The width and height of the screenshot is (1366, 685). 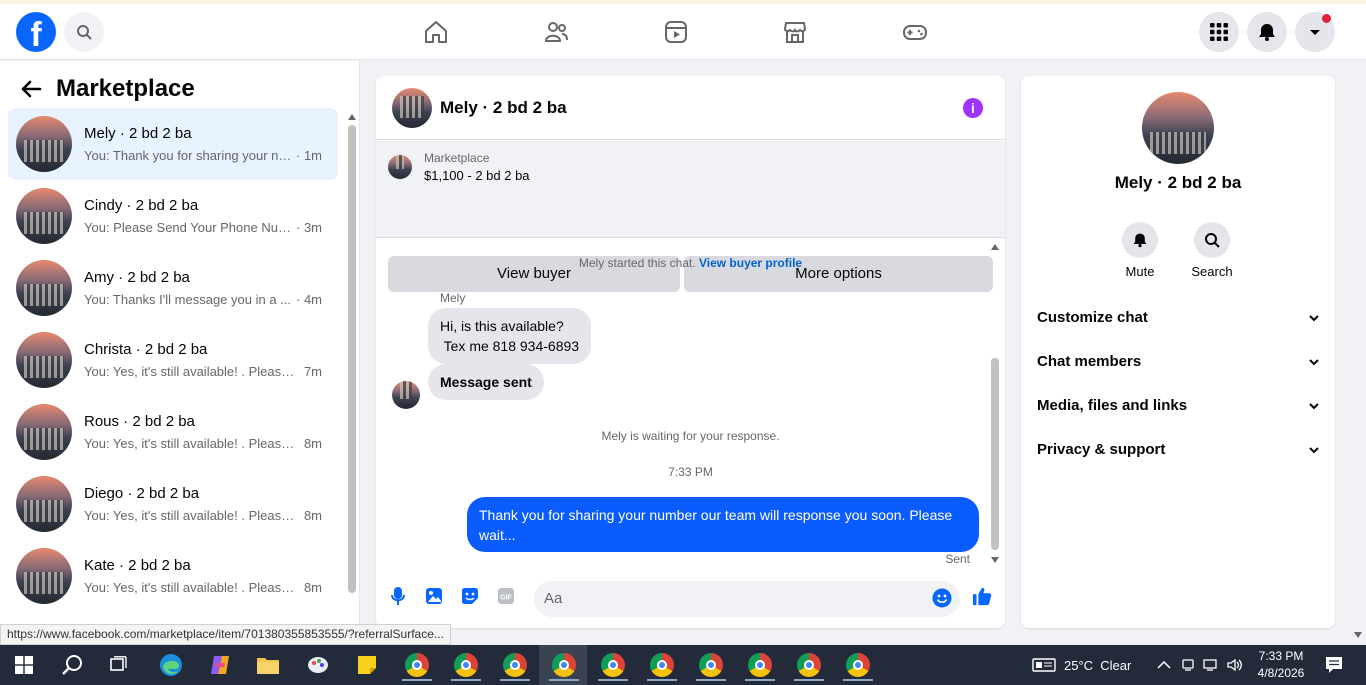 What do you see at coordinates (137, 277) in the screenshot?
I see `conversation-name: Amy · 2 bd 2 ba` at bounding box center [137, 277].